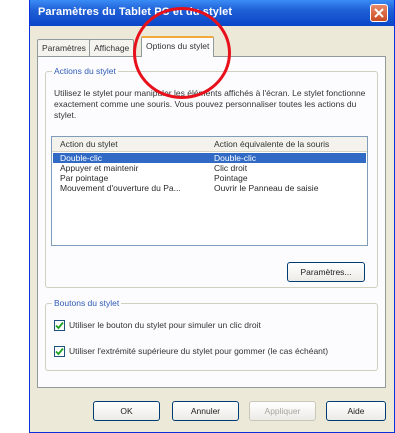  Describe the element at coordinates (87, 303) in the screenshot. I see `pen-buttons-title: Boutons du stylet` at that location.